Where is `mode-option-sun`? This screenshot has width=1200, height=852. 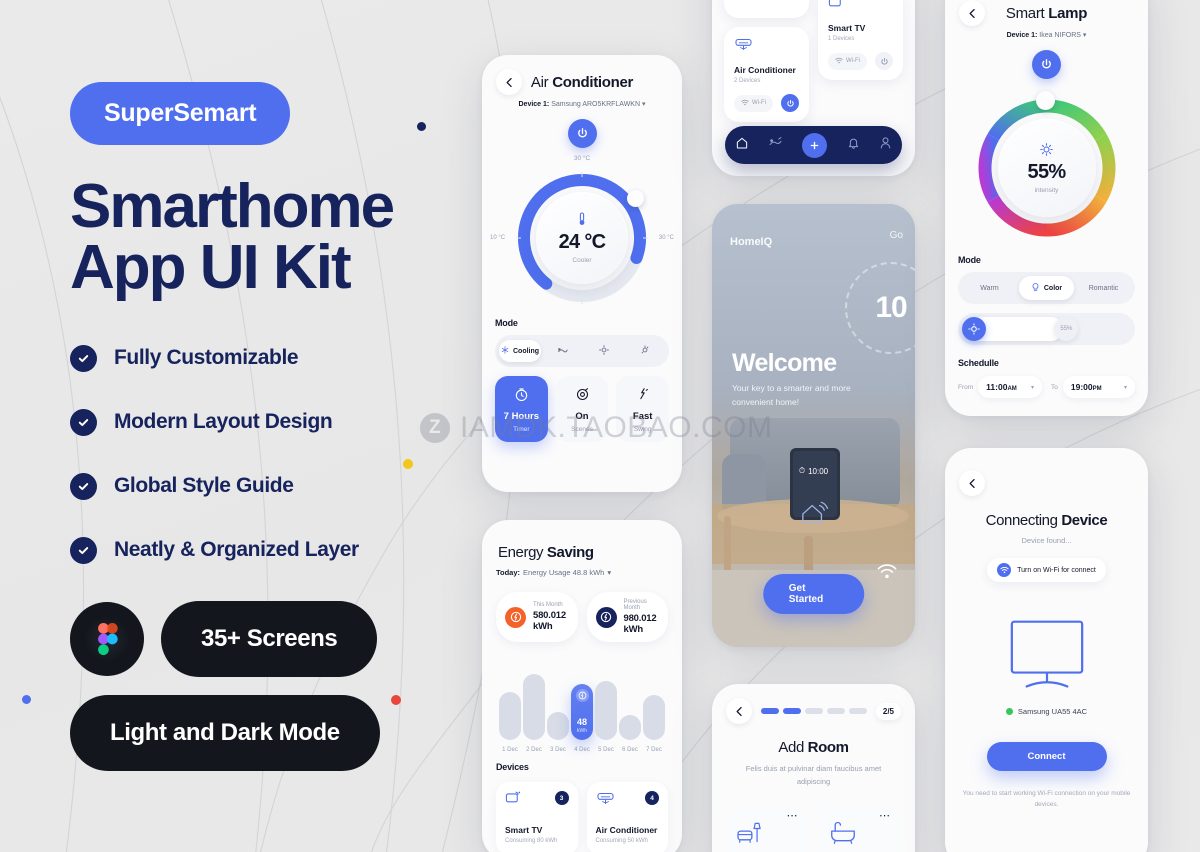 mode-option-sun is located at coordinates (603, 351).